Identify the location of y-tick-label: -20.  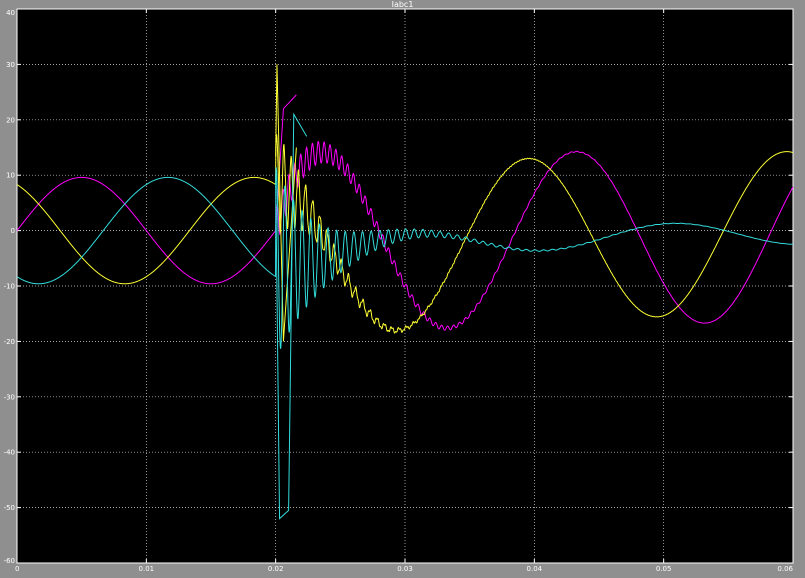
(9, 342).